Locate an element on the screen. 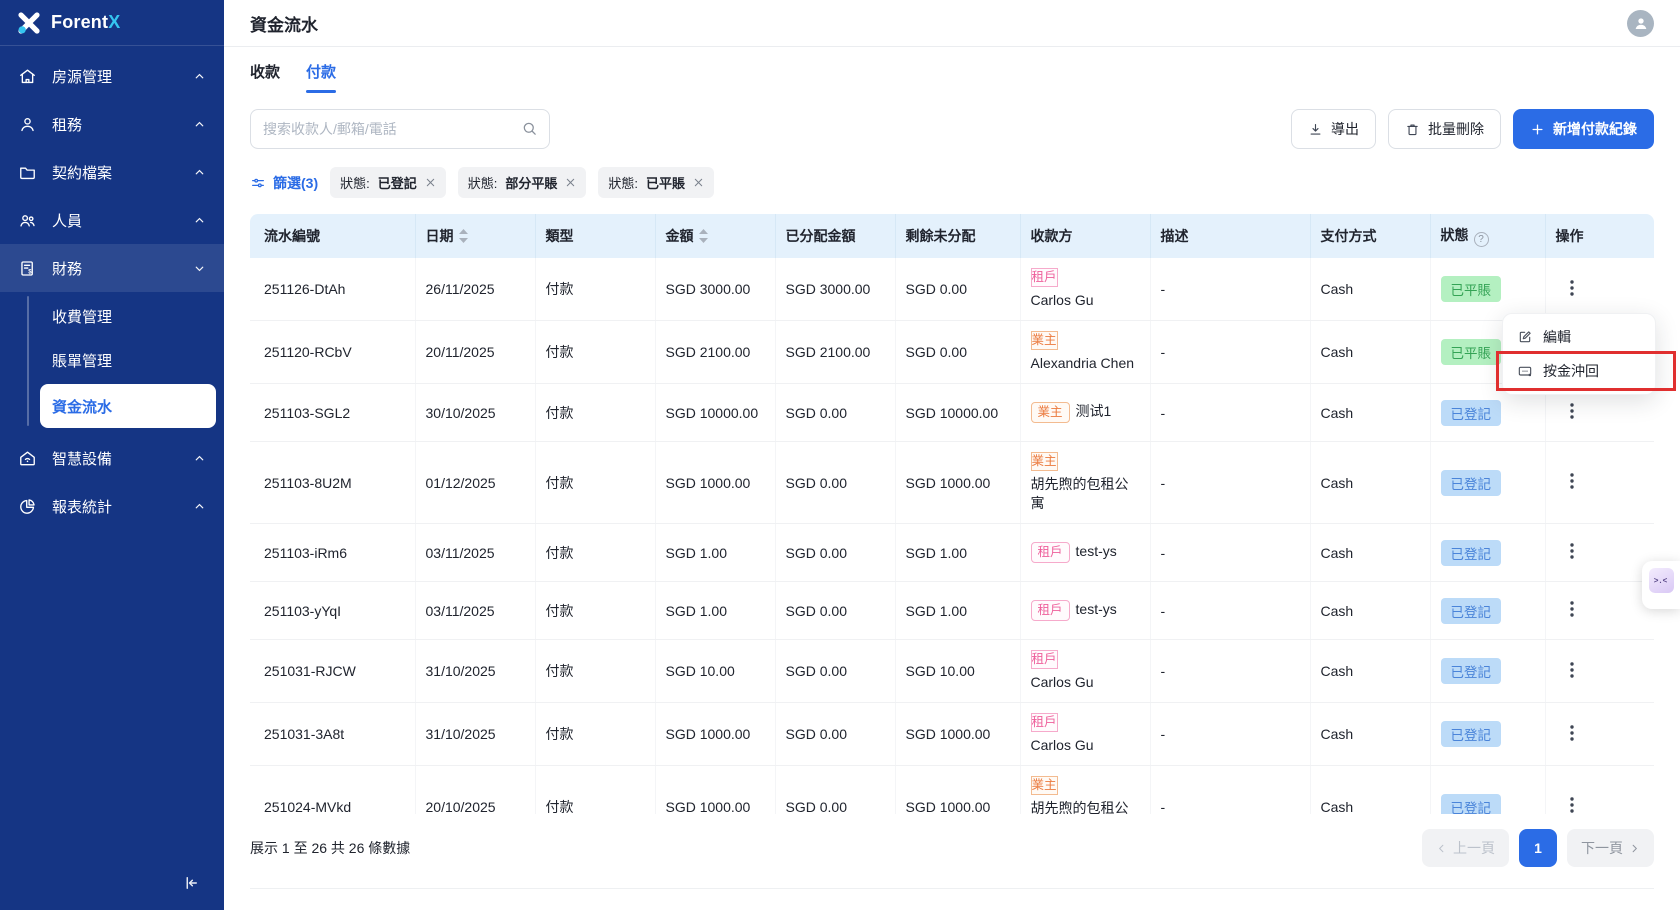 The width and height of the screenshot is (1680, 910). sidebar-item-fund-flow: 資金流水 is located at coordinates (128, 406).